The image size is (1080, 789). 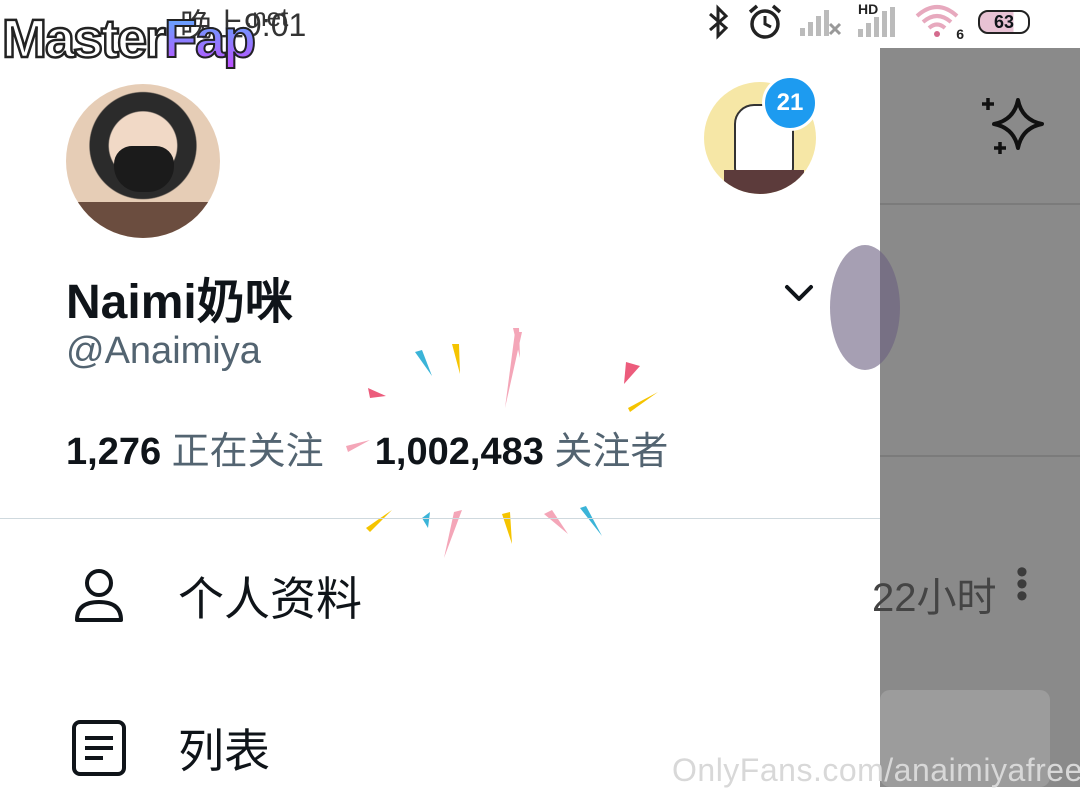 I want to click on menu-item-label: 个人资料, so click(x=270, y=599).